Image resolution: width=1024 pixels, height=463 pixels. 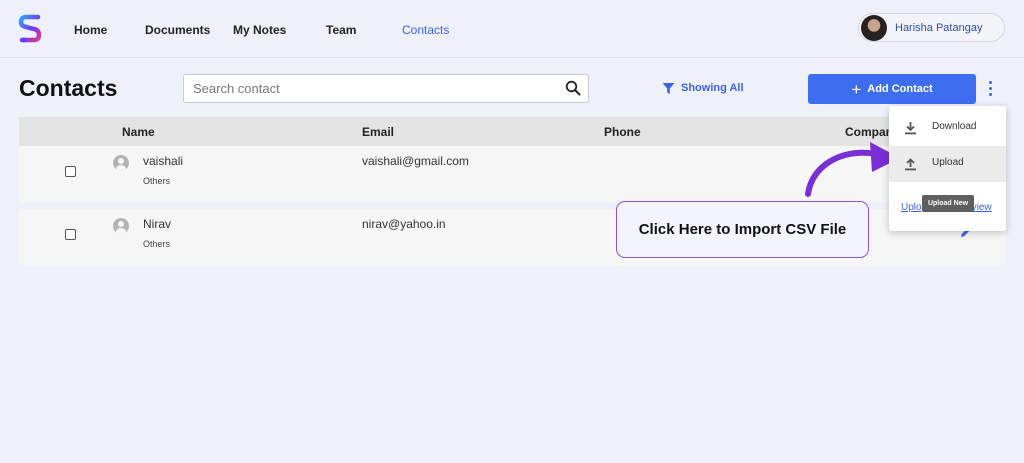 I want to click on nav-link-my-notes: My Notes, so click(x=259, y=30).